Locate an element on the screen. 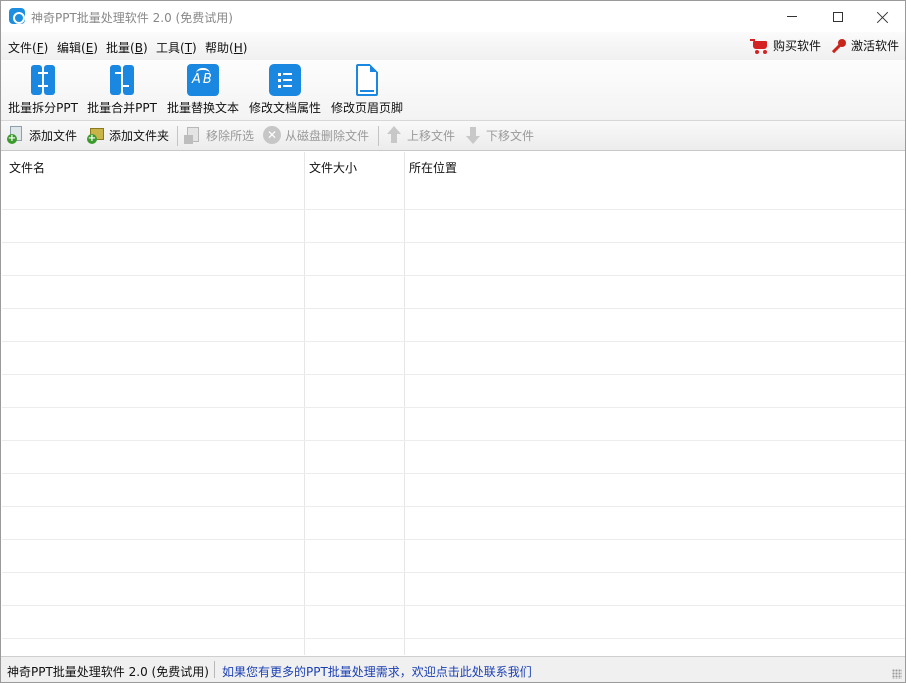  batch-merge-ppt-label: 批量合并PPT is located at coordinates (122, 108).